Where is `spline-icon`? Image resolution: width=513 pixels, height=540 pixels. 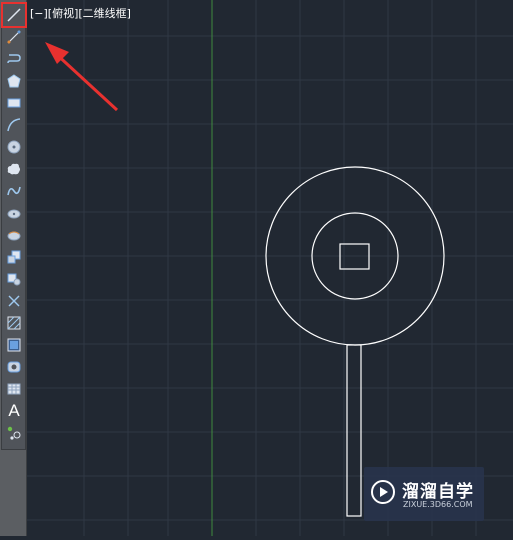 spline-icon is located at coordinates (14, 191).